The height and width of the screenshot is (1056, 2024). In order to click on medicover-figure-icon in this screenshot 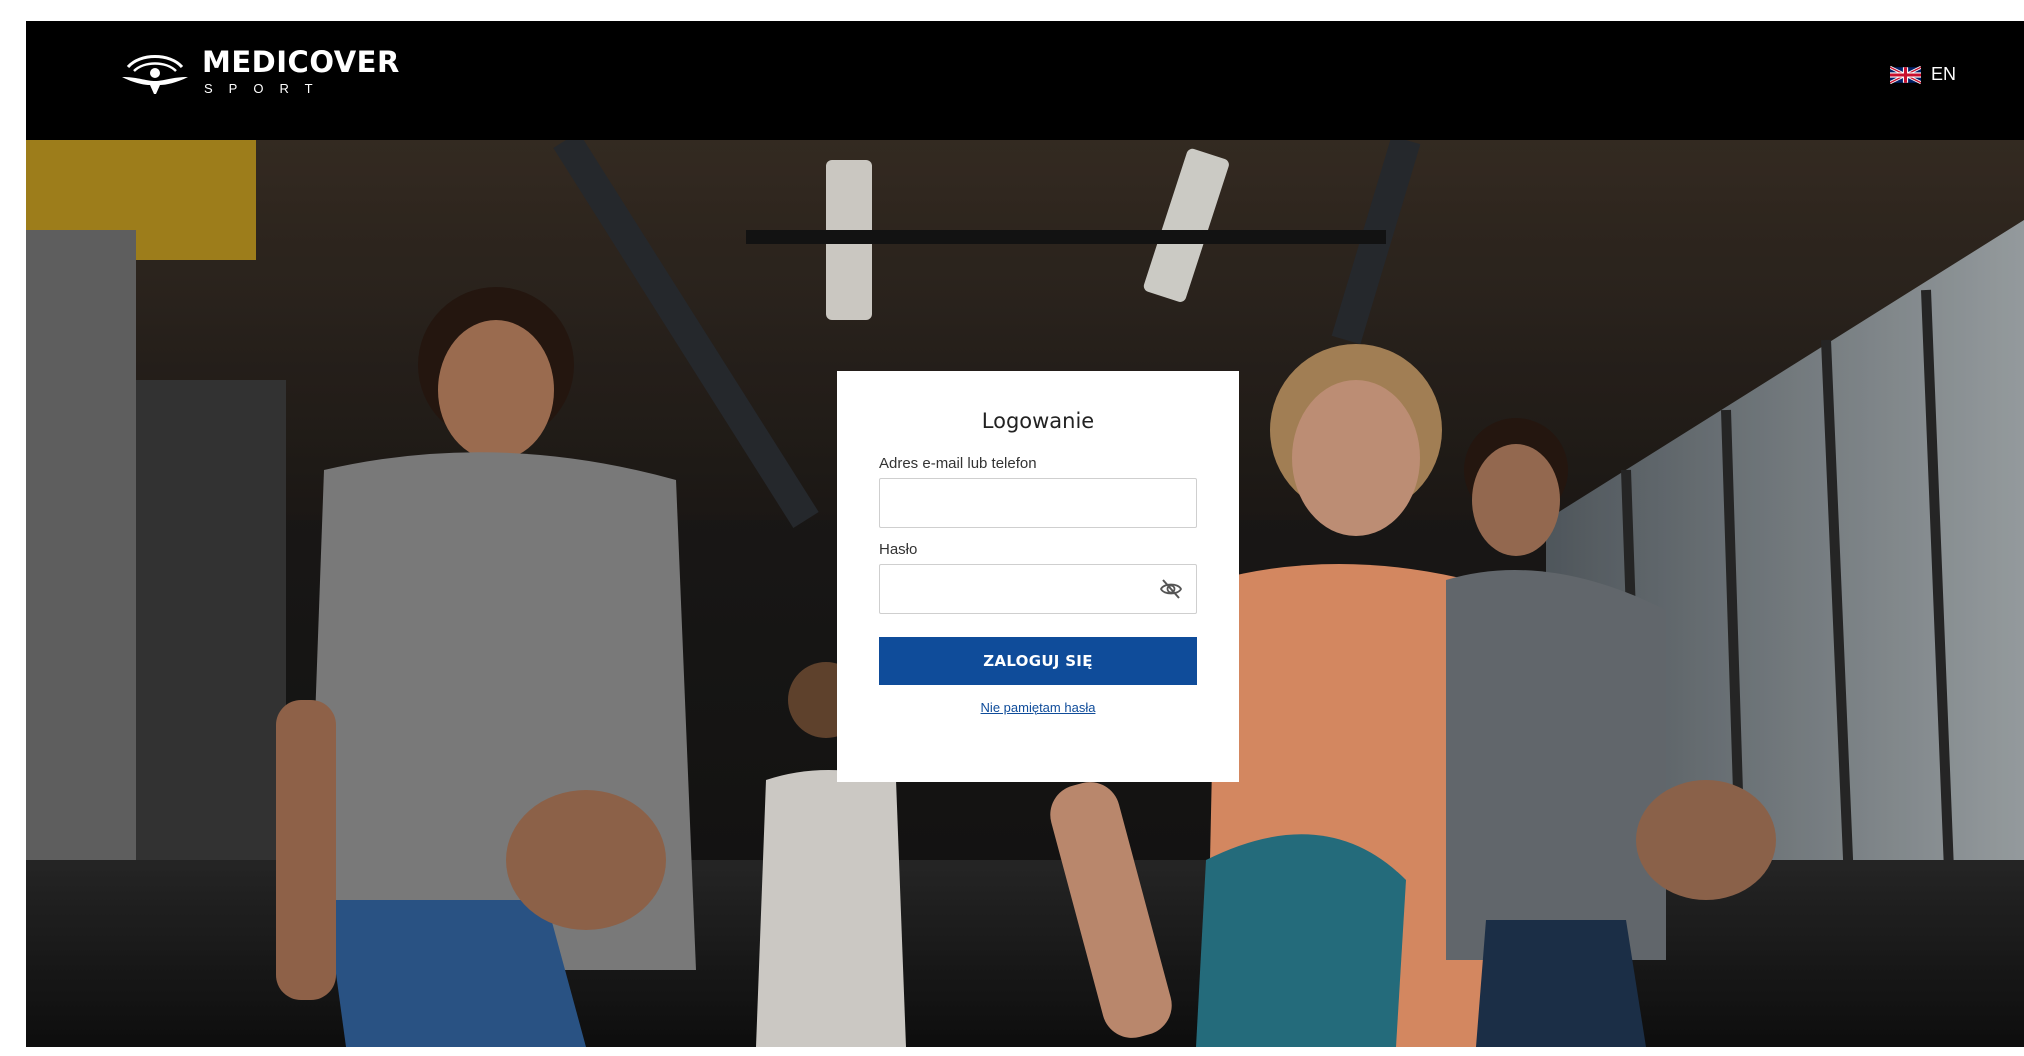, I will do `click(155, 74)`.